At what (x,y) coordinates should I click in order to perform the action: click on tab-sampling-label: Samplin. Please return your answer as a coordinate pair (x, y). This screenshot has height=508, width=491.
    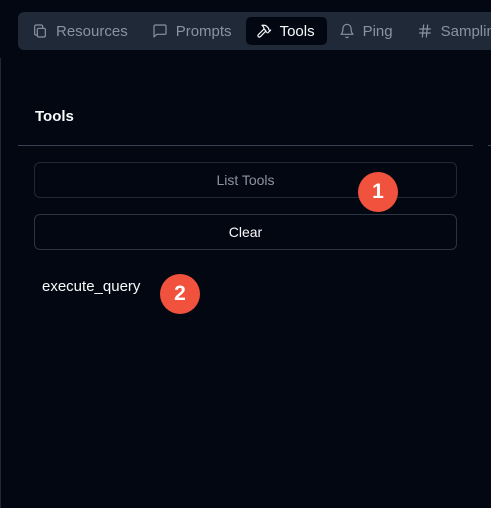
    Looking at the image, I should click on (465, 31).